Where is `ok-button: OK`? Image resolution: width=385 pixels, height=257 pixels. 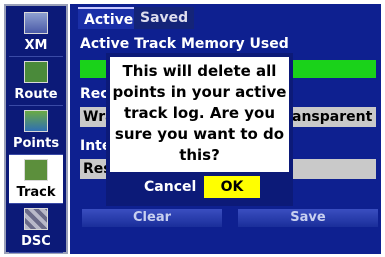 ok-button: OK is located at coordinates (232, 187).